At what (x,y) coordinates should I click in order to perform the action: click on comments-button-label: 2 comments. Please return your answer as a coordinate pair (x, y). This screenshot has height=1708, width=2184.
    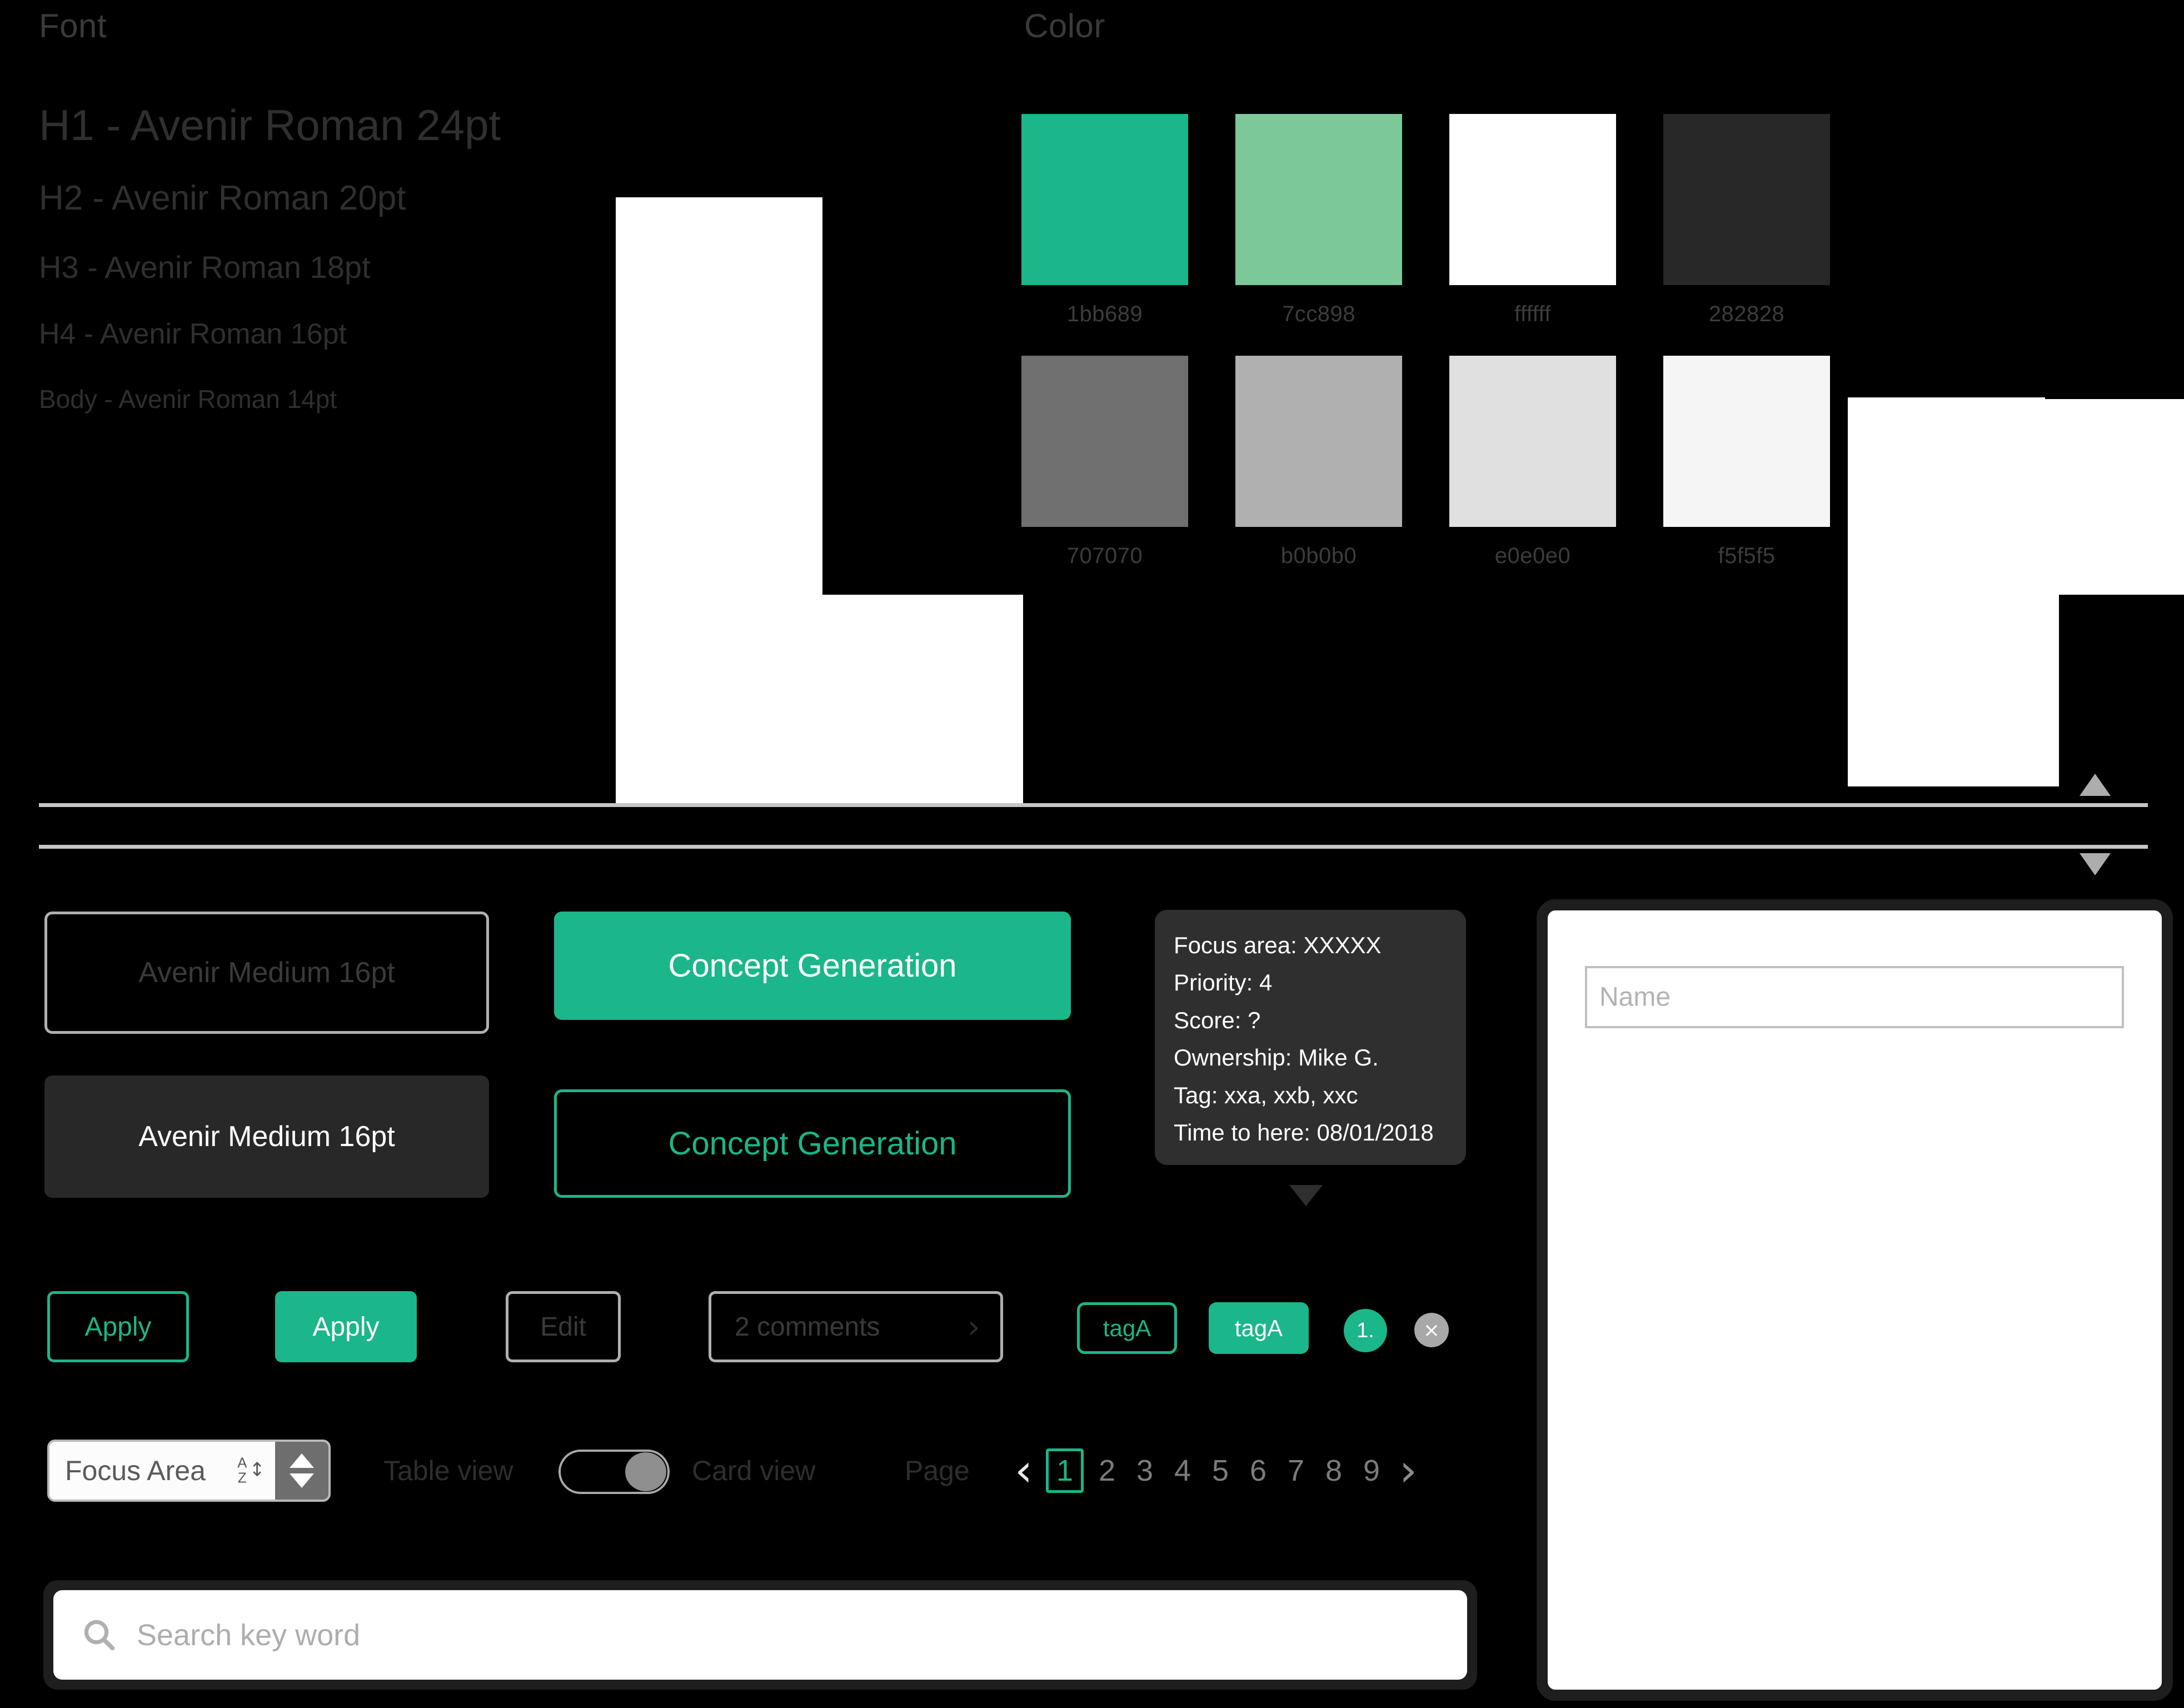
    Looking at the image, I should click on (807, 1327).